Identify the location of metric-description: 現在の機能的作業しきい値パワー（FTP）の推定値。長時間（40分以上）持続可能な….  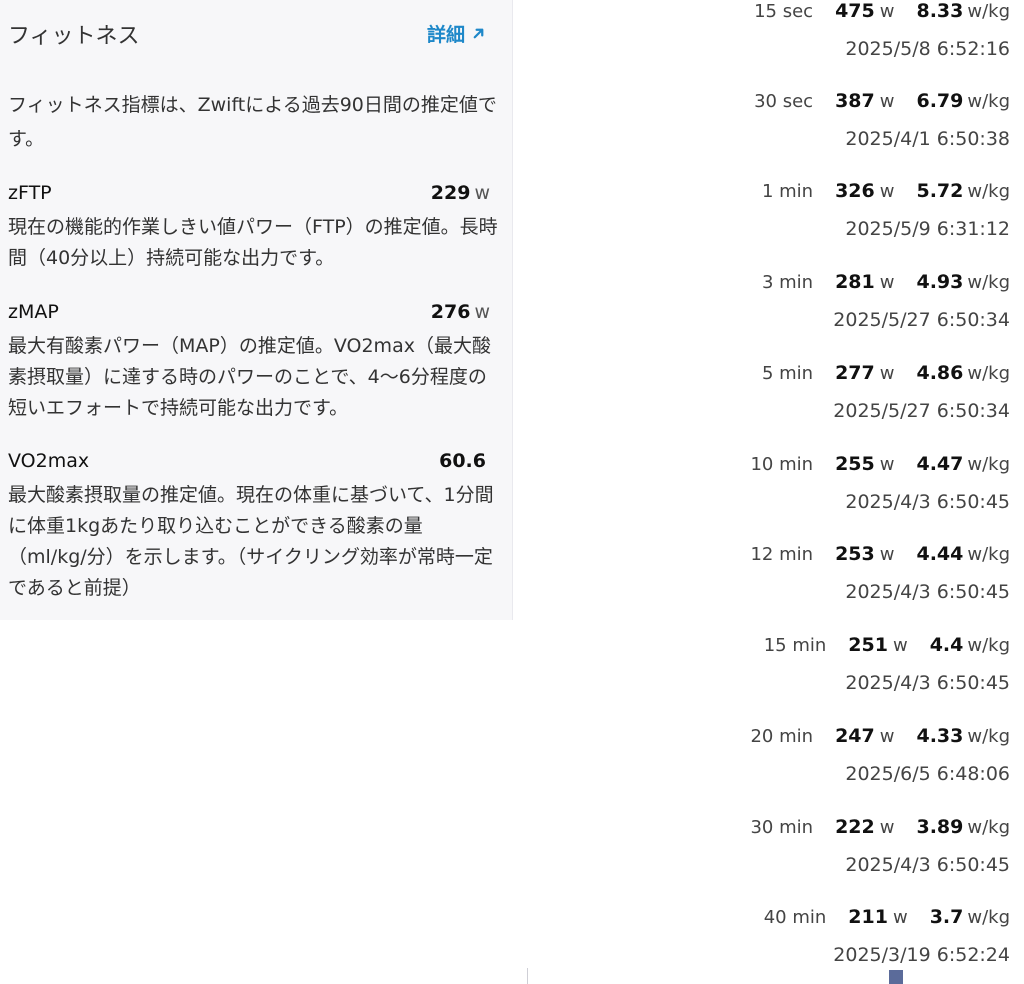
(253, 242).